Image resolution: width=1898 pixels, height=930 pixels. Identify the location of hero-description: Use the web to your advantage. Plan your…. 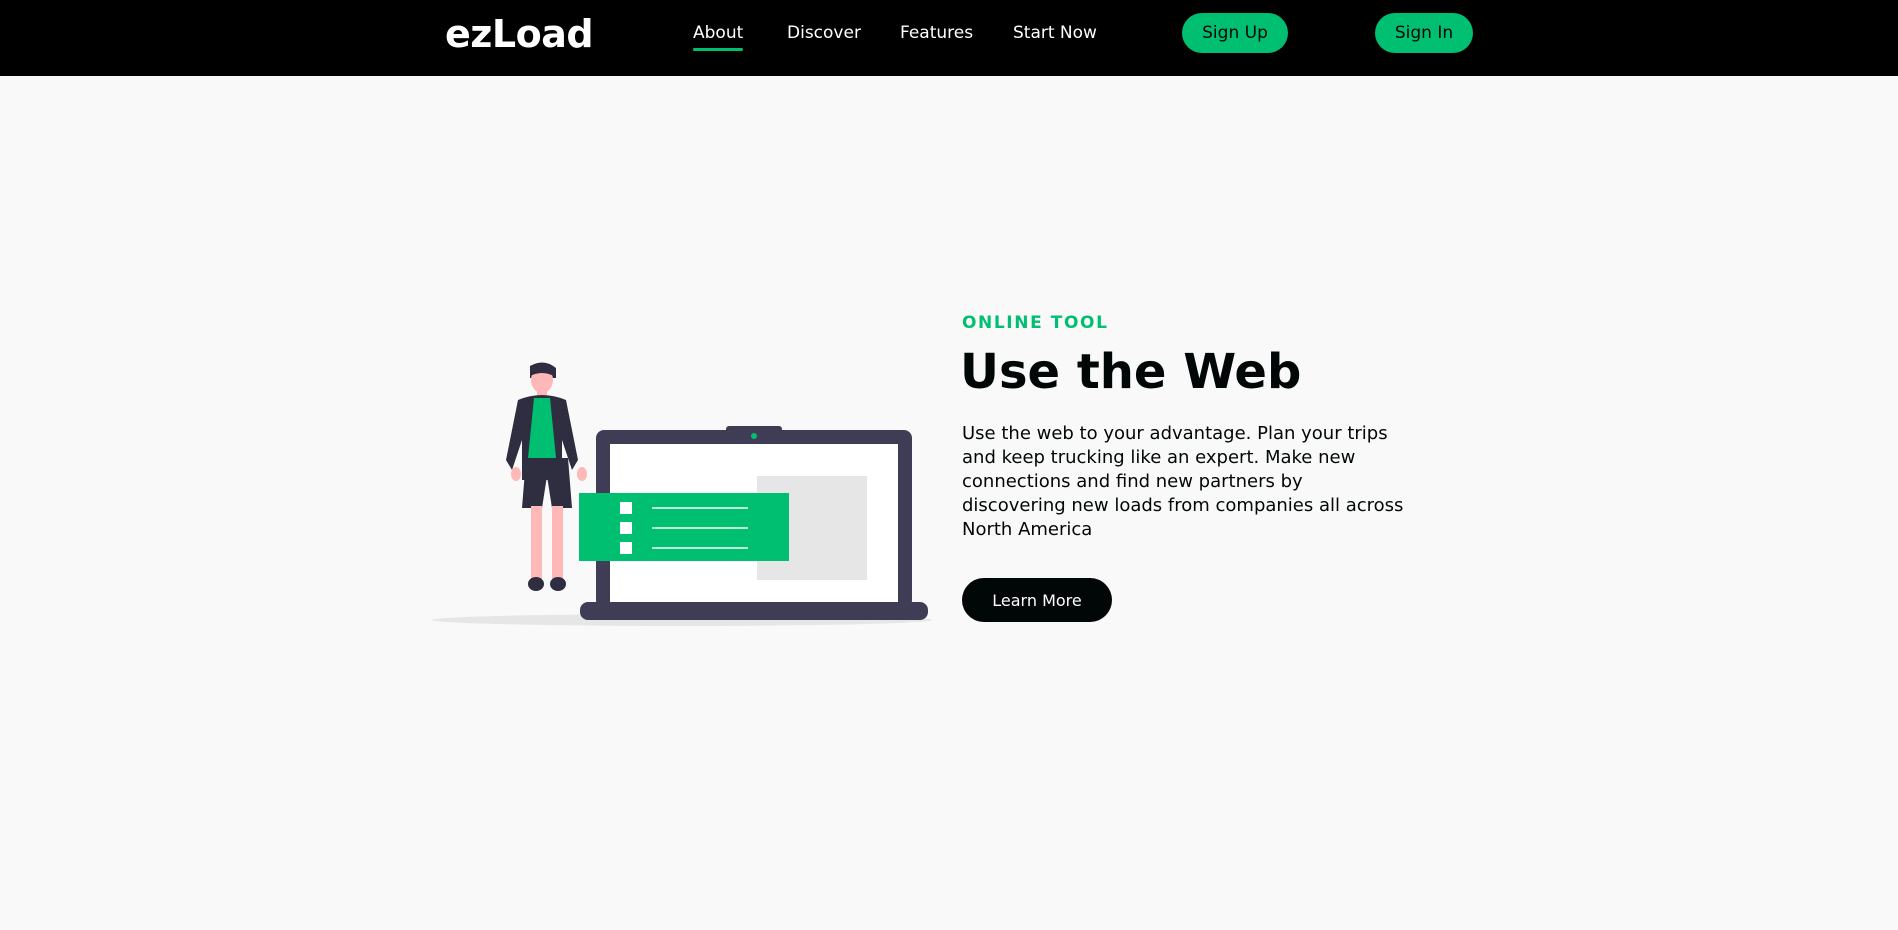
(1183, 481).